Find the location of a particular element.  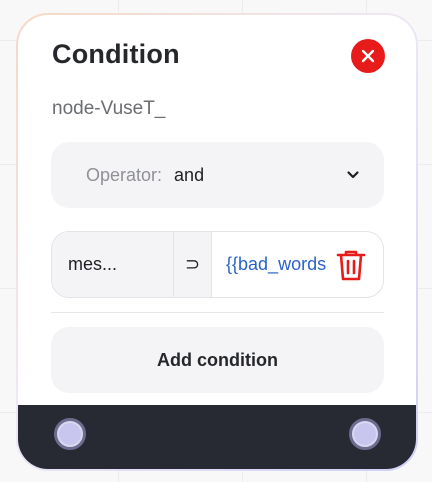

close-button is located at coordinates (368, 56).